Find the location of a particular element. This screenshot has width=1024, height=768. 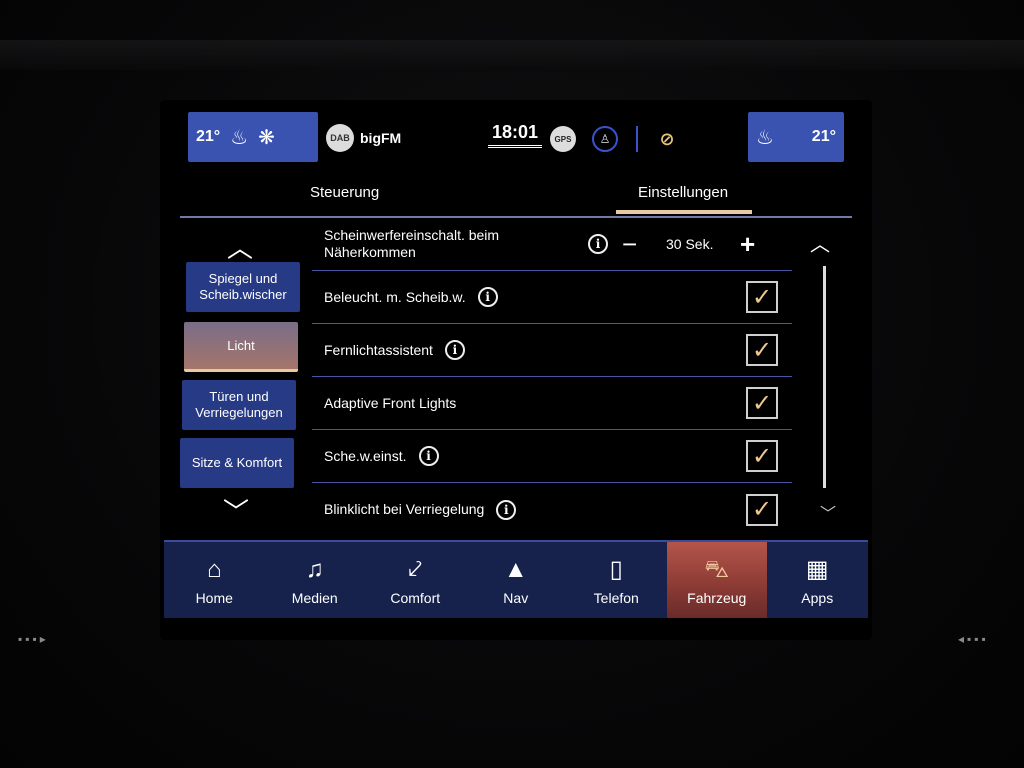

setting-label: Sche.w.einst. is located at coordinates (365, 455).